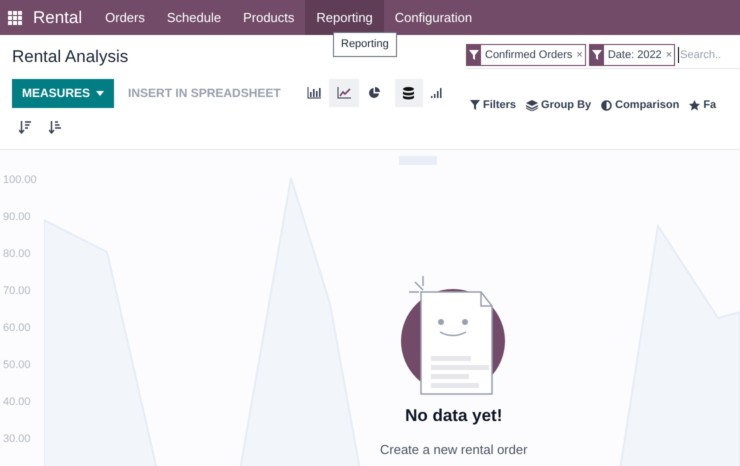  Describe the element at coordinates (313, 93) in the screenshot. I see `bar-chart-icon` at that location.